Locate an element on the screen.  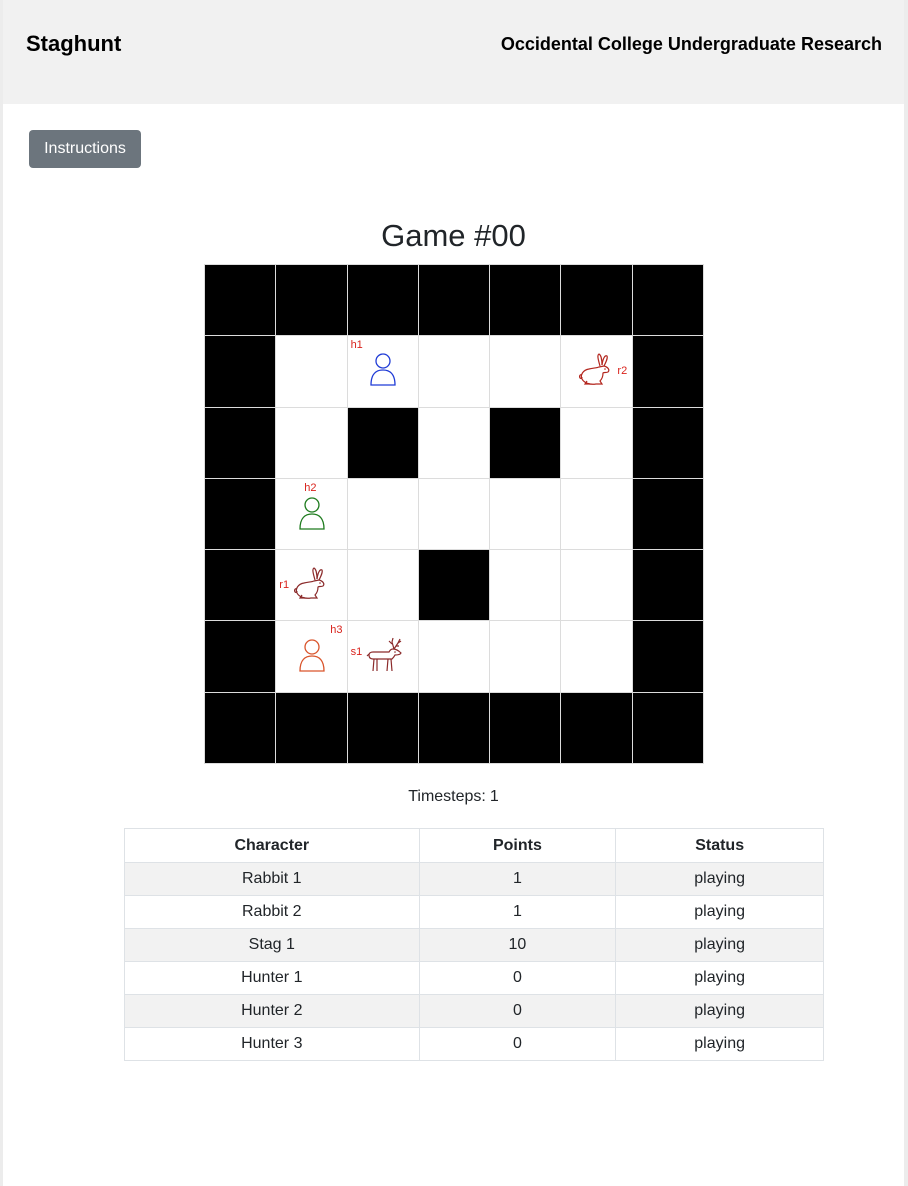
floor-cell: r1 is located at coordinates (311, 585).